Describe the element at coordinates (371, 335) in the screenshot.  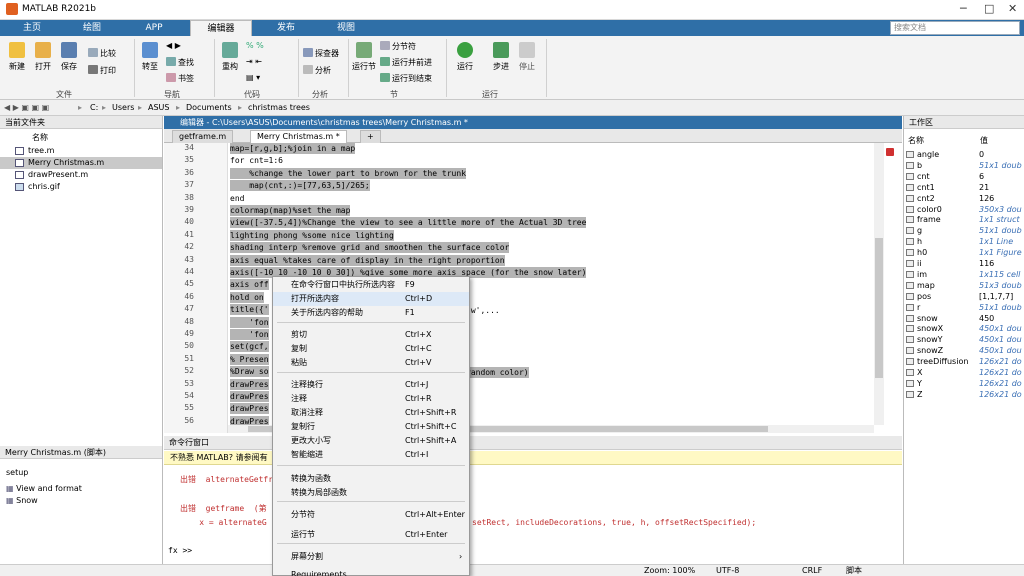
I see `context-menu-item: 剪切 Ctrl+X` at that location.